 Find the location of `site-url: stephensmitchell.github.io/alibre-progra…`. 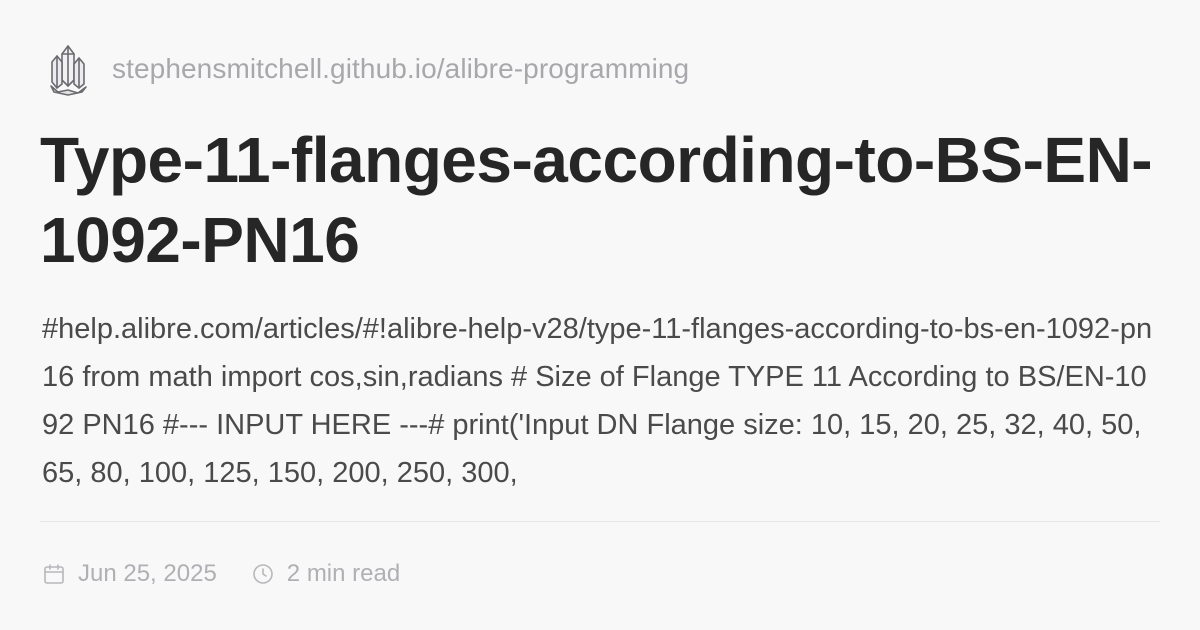

site-url: stephensmitchell.github.io/alibre-progra… is located at coordinates (400, 69).